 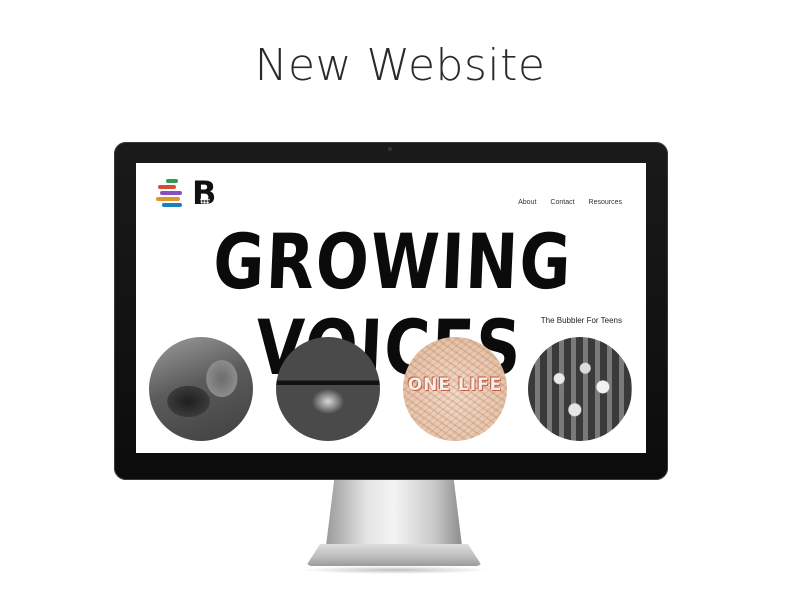 I want to click on logo-bar-purple, so click(x=171, y=193).